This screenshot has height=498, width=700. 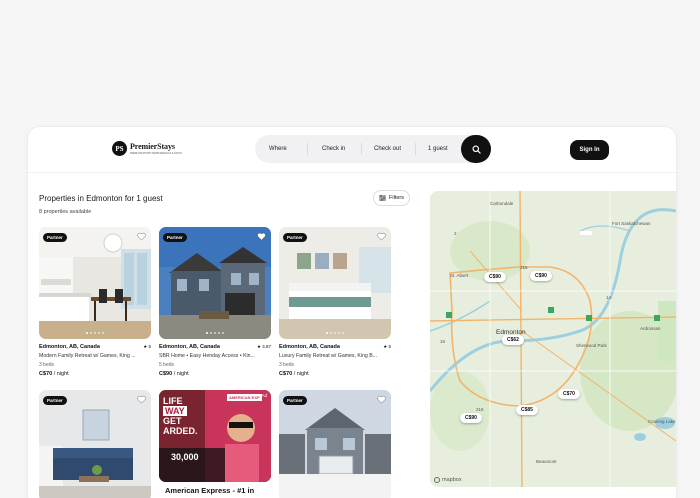 I want to click on search-bar: Where Check in Check out 1 guest, so click(x=373, y=149).